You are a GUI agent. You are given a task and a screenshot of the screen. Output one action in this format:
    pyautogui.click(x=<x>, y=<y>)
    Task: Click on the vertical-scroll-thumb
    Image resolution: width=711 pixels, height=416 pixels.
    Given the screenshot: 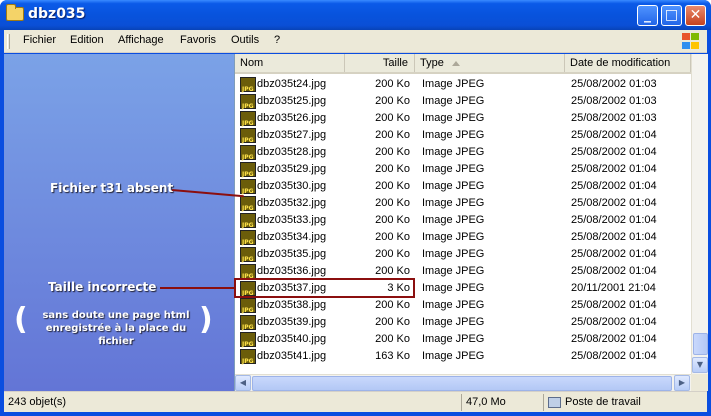 What is the action you would take?
    pyautogui.click(x=700, y=344)
    